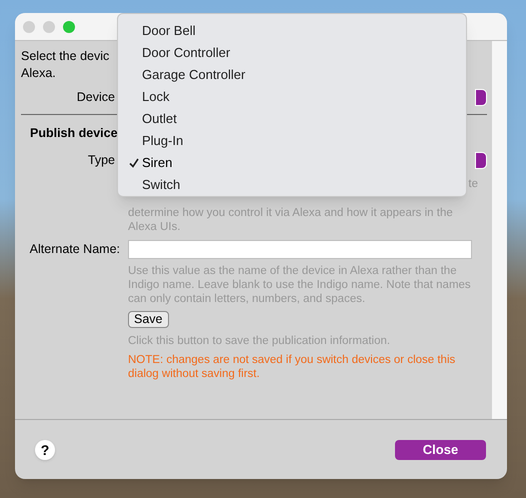 This screenshot has height=498, width=526. I want to click on field-label: Type, so click(100, 160).